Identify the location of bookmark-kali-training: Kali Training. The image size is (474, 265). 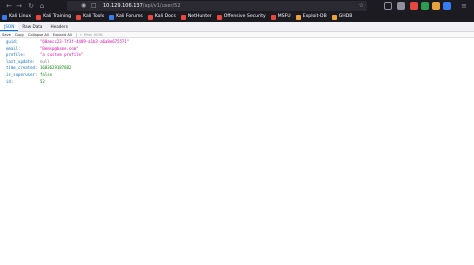
(53, 17).